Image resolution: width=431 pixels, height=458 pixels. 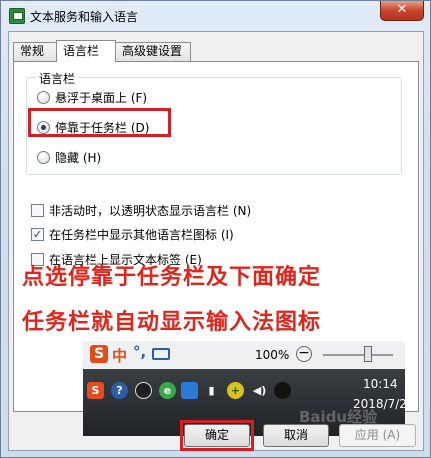 What do you see at coordinates (167, 390) in the screenshot?
I see `sync-icon: e` at bounding box center [167, 390].